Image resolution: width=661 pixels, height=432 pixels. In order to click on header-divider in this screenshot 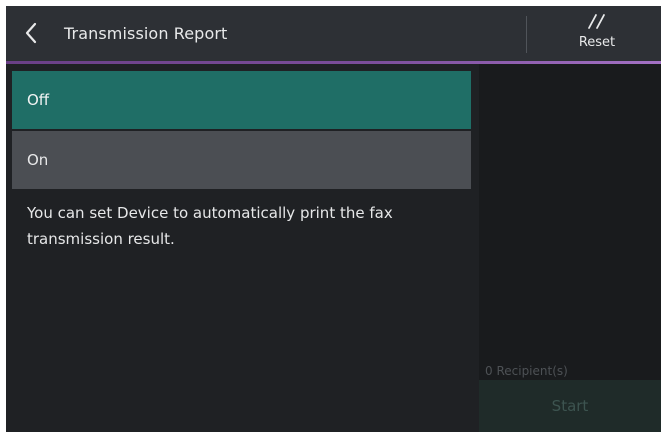, I will do `click(526, 34)`.